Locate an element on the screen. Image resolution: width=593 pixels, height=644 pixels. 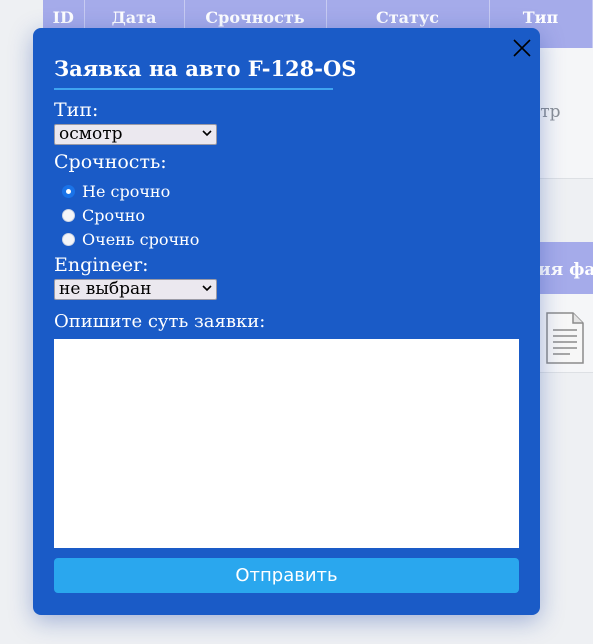
urgency-option-urgent: Срочно is located at coordinates (103, 215).